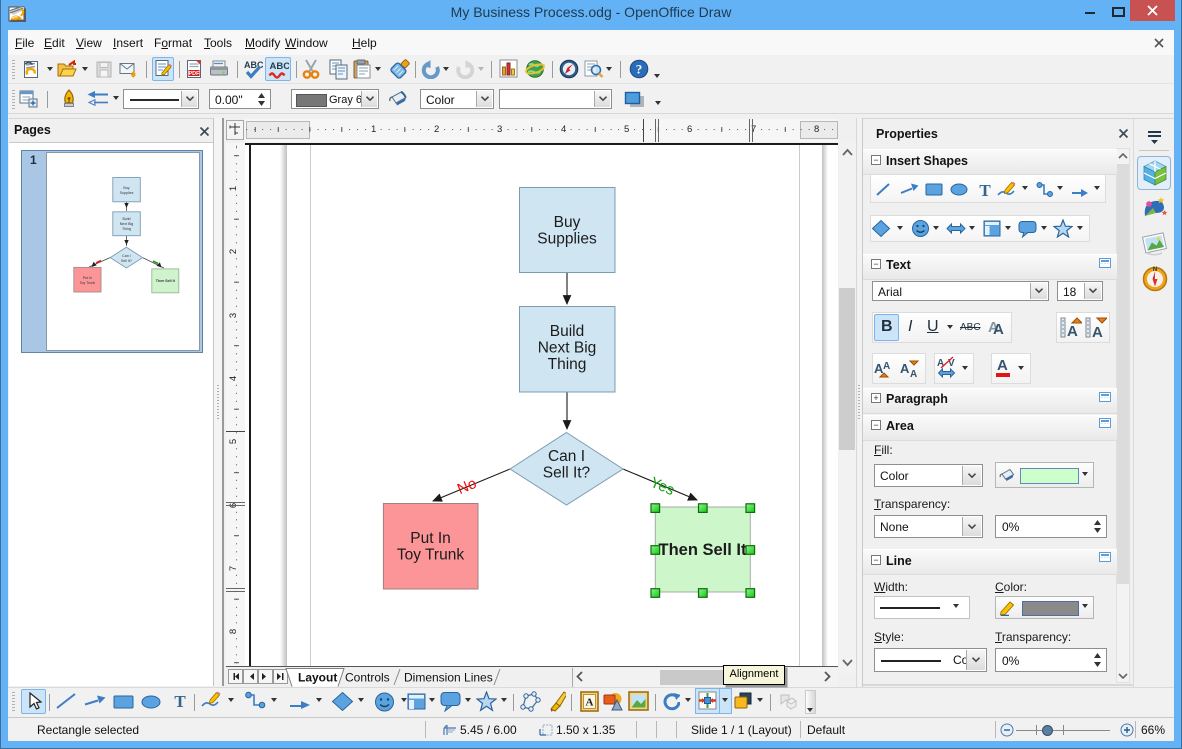 This screenshot has height=749, width=1182. I want to click on svg-text: Dimension Lines, so click(448, 678).